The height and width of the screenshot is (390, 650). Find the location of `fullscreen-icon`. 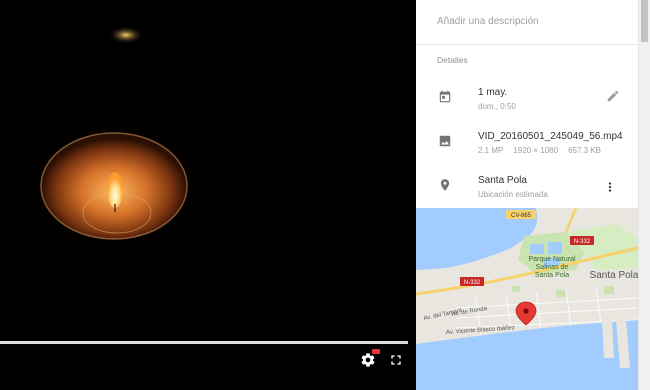

fullscreen-icon is located at coordinates (396, 360).